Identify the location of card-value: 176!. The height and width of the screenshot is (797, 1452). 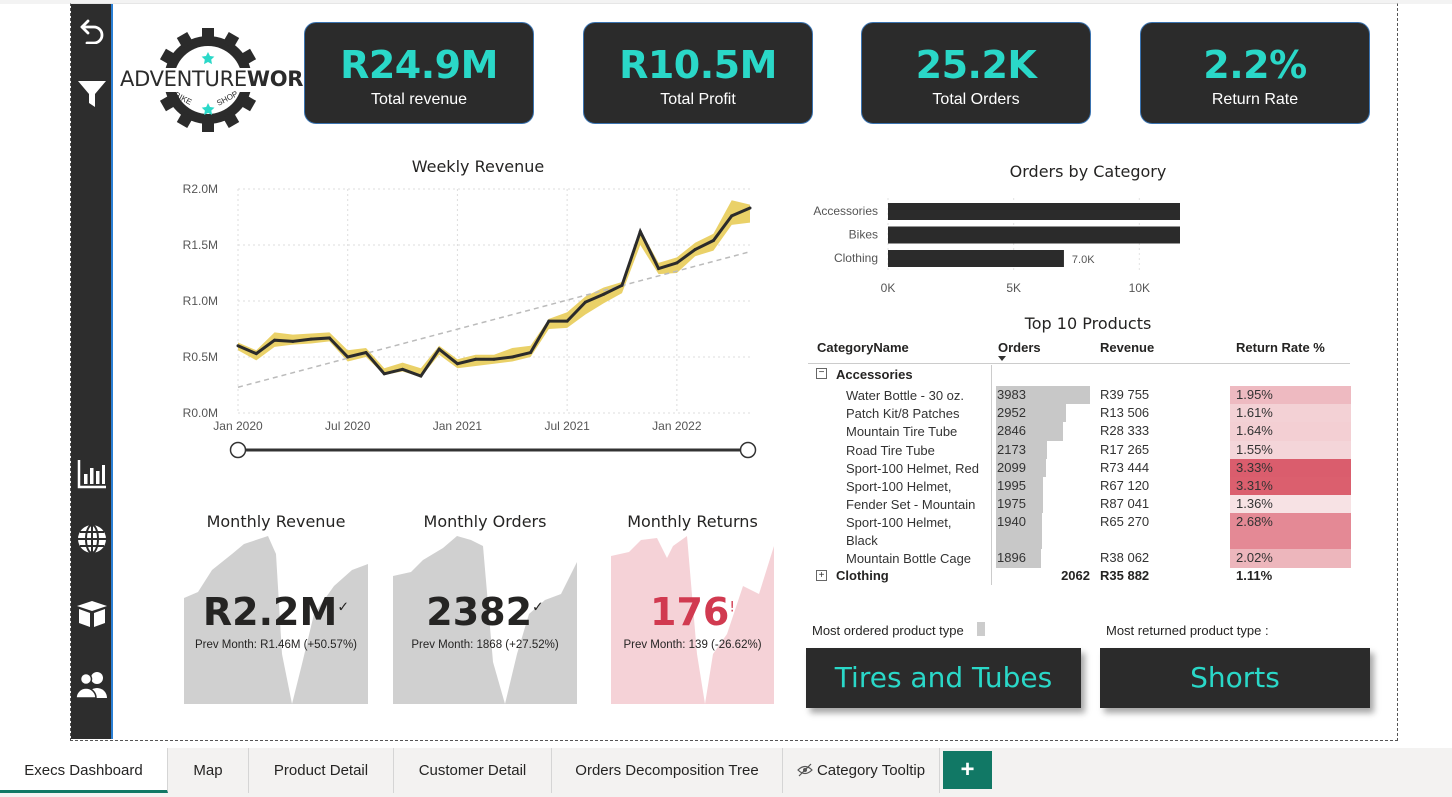
(692, 612).